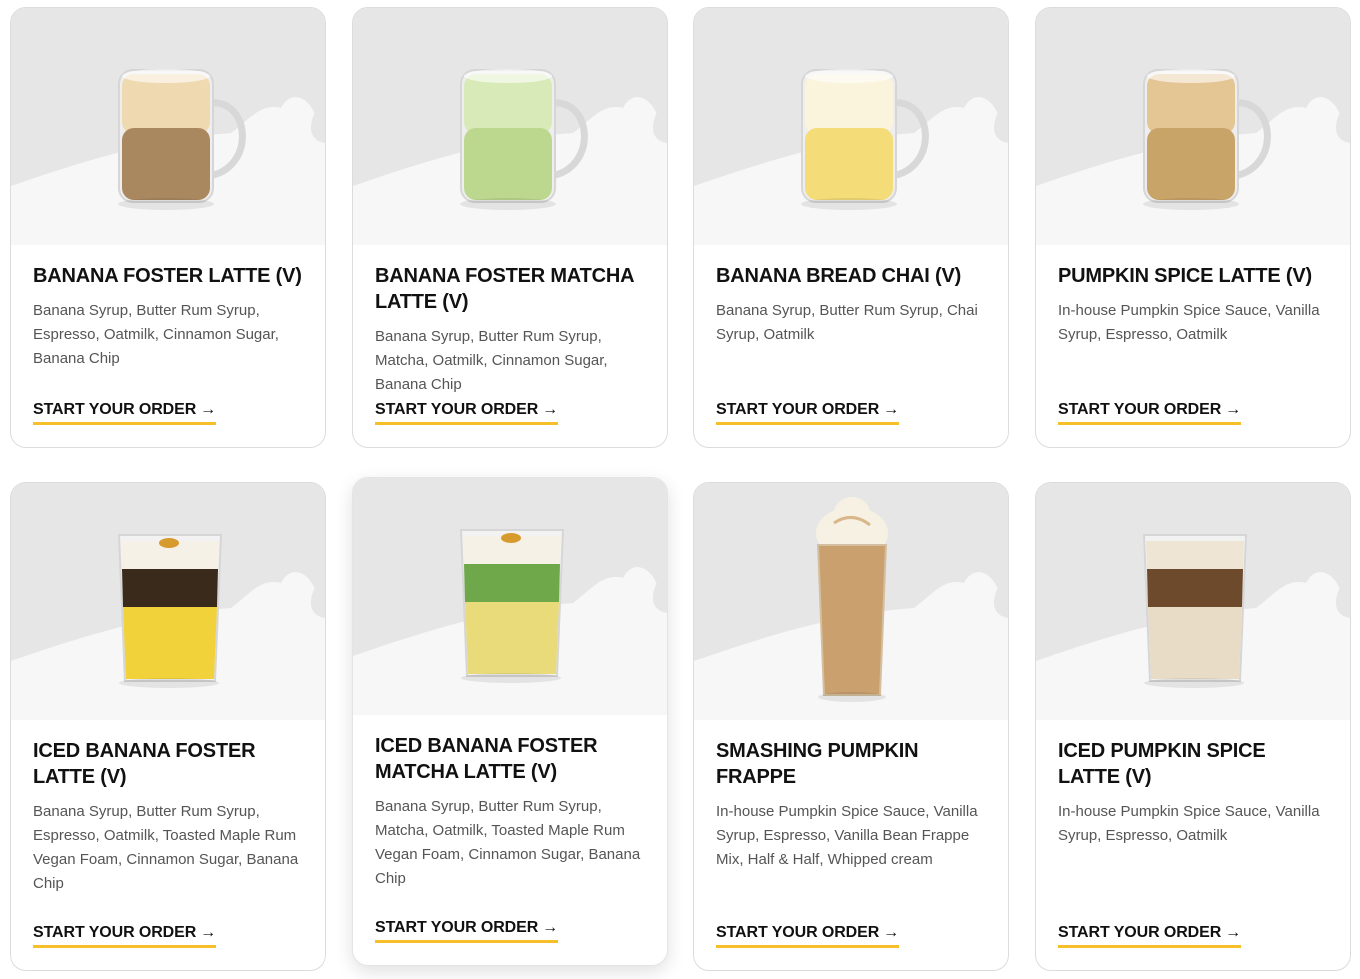  What do you see at coordinates (817, 764) in the screenshot?
I see `product-title: SMASHING PUMPKIN FRAPPE` at bounding box center [817, 764].